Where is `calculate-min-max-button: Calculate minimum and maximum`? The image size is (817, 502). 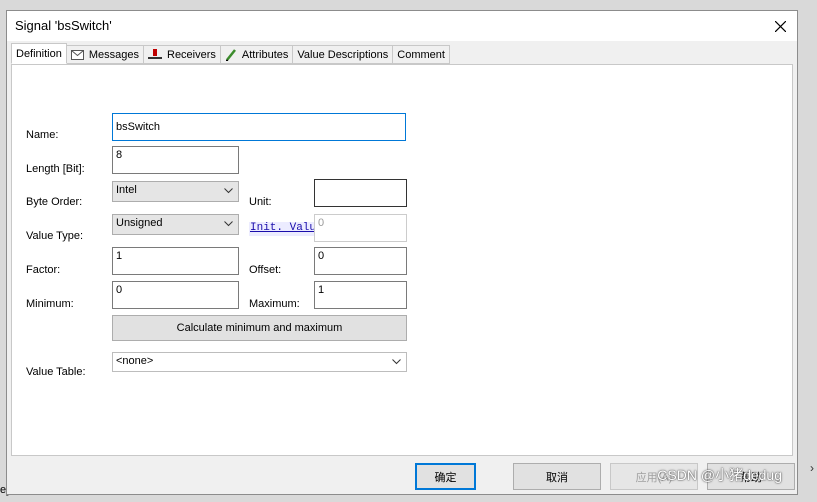
calculate-min-max-button: Calculate minimum and maximum is located at coordinates (259, 328).